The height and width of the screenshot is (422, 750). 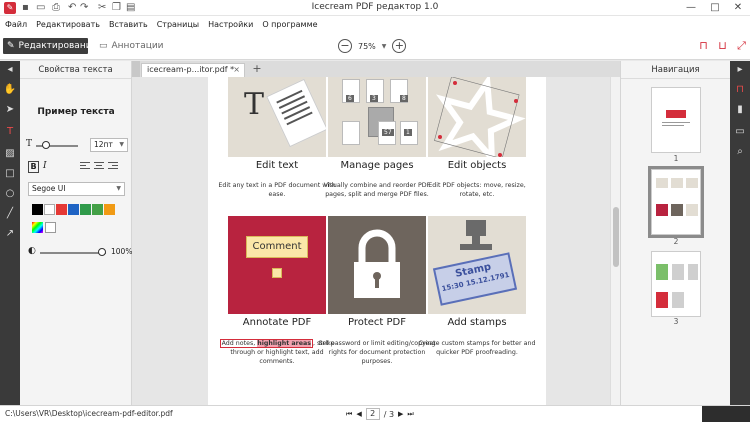 What do you see at coordinates (389, 414) in the screenshot?
I see `total-pages: / 3` at bounding box center [389, 414].